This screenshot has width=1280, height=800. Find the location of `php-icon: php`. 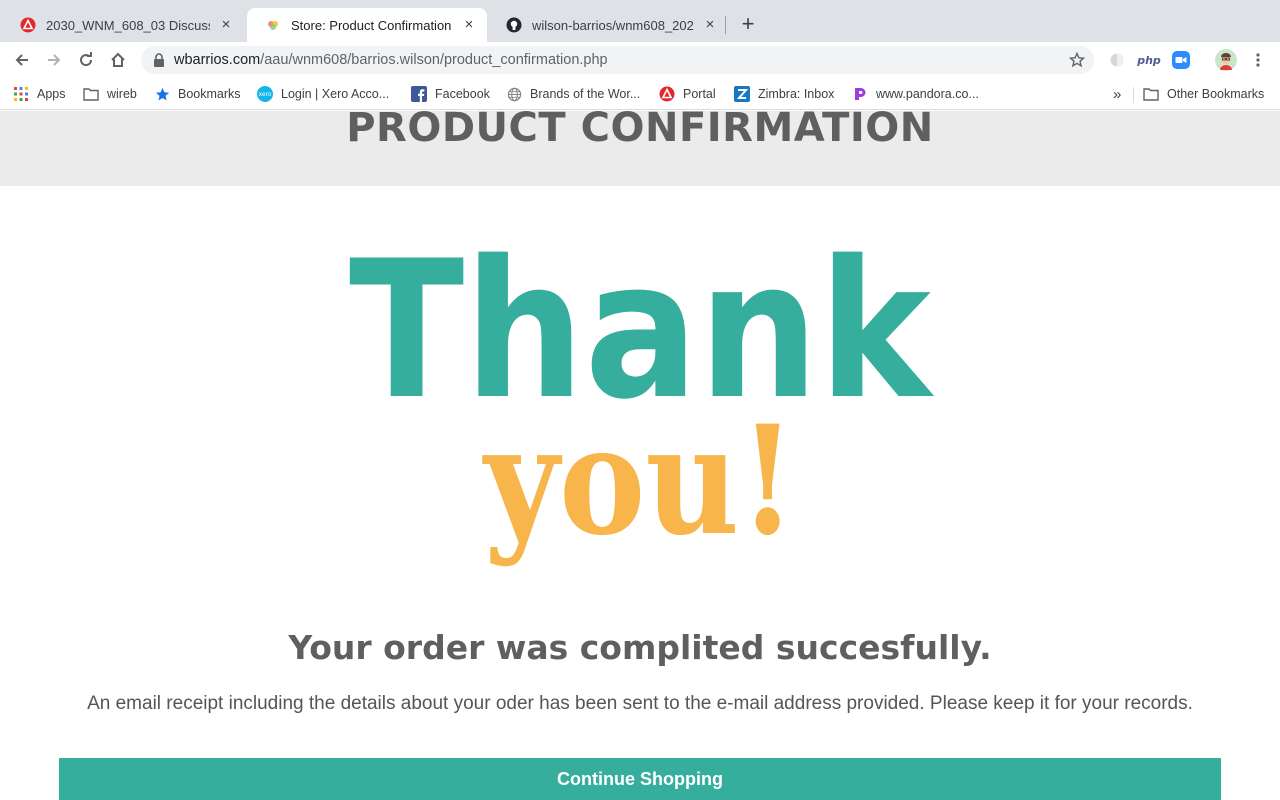

php-icon: php is located at coordinates (1149, 60).